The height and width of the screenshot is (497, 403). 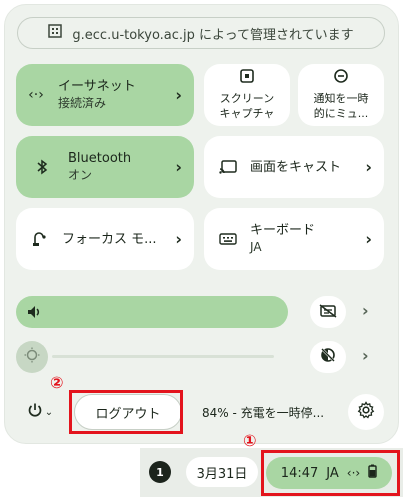 What do you see at coordinates (49, 412) in the screenshot?
I see `chevron-down-icon: ⌄` at bounding box center [49, 412].